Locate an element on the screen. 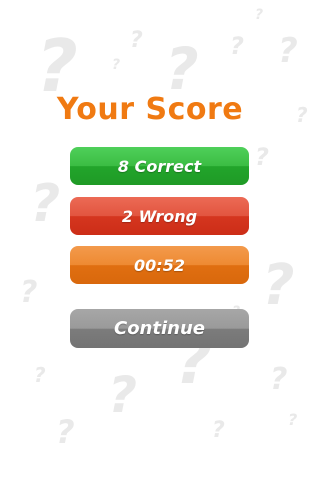 This screenshot has height=480, width=320. page-title: Your Score is located at coordinates (150, 109).